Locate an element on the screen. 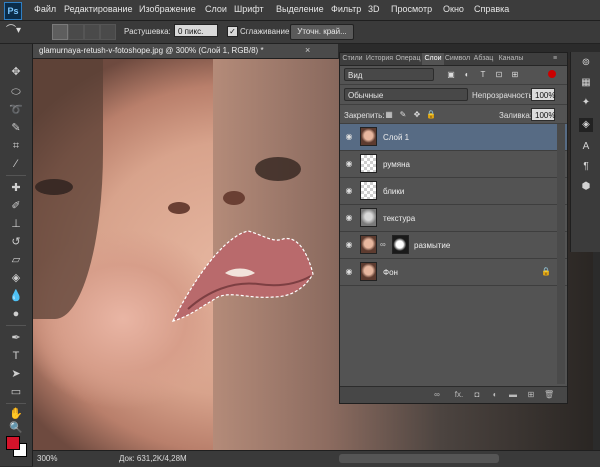 The image size is (600, 467). paragraph-panel-icon: ¶ is located at coordinates (586, 167).